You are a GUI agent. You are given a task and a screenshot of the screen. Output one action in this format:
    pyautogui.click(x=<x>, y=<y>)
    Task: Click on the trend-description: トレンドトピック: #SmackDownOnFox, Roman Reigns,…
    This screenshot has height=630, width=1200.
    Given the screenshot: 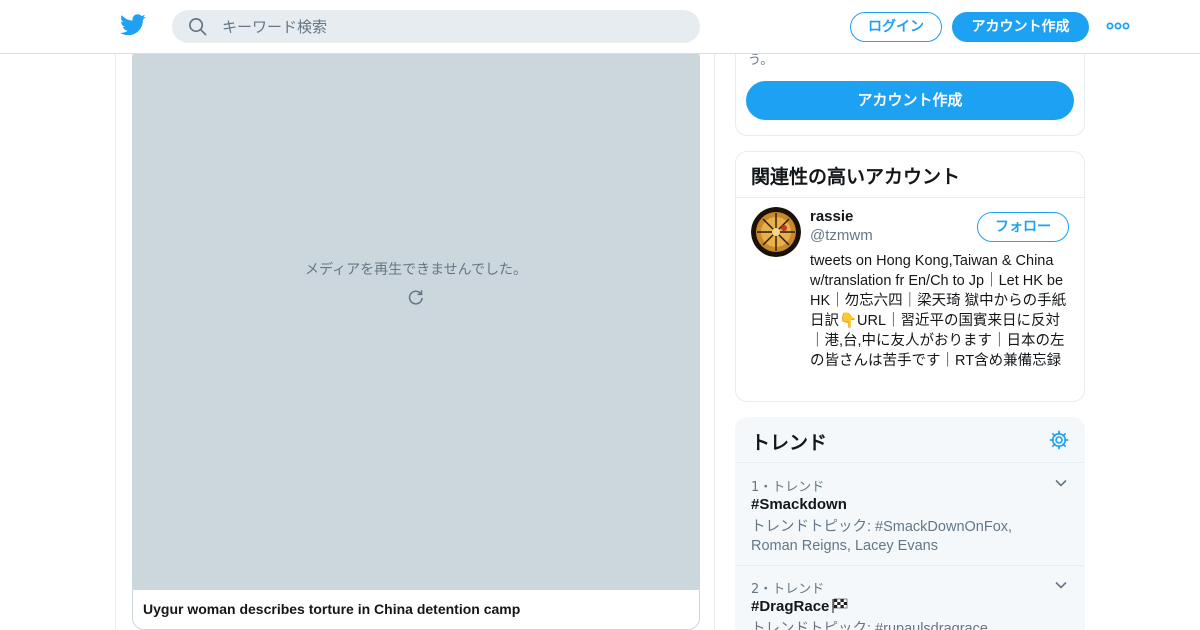 What is the action you would take?
    pyautogui.click(x=882, y=536)
    